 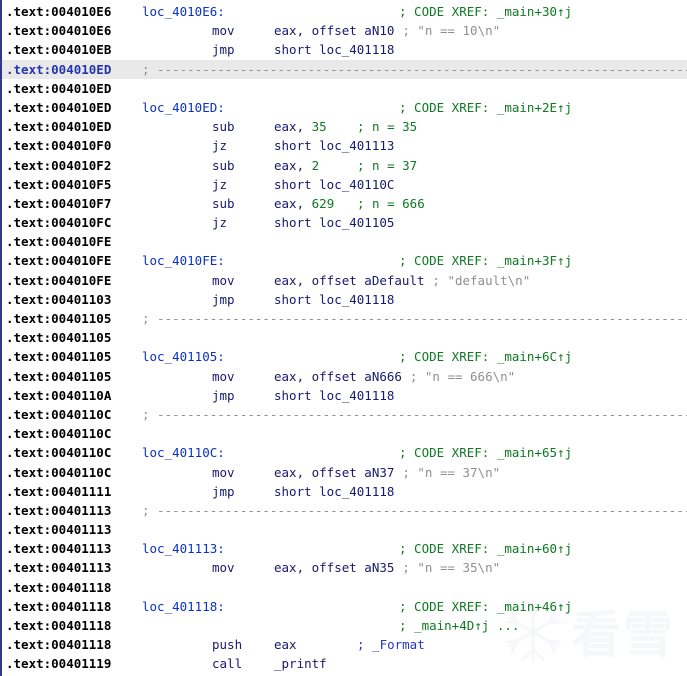 I want to click on instruction-operands: eax, offset aDefault, so click(x=349, y=280).